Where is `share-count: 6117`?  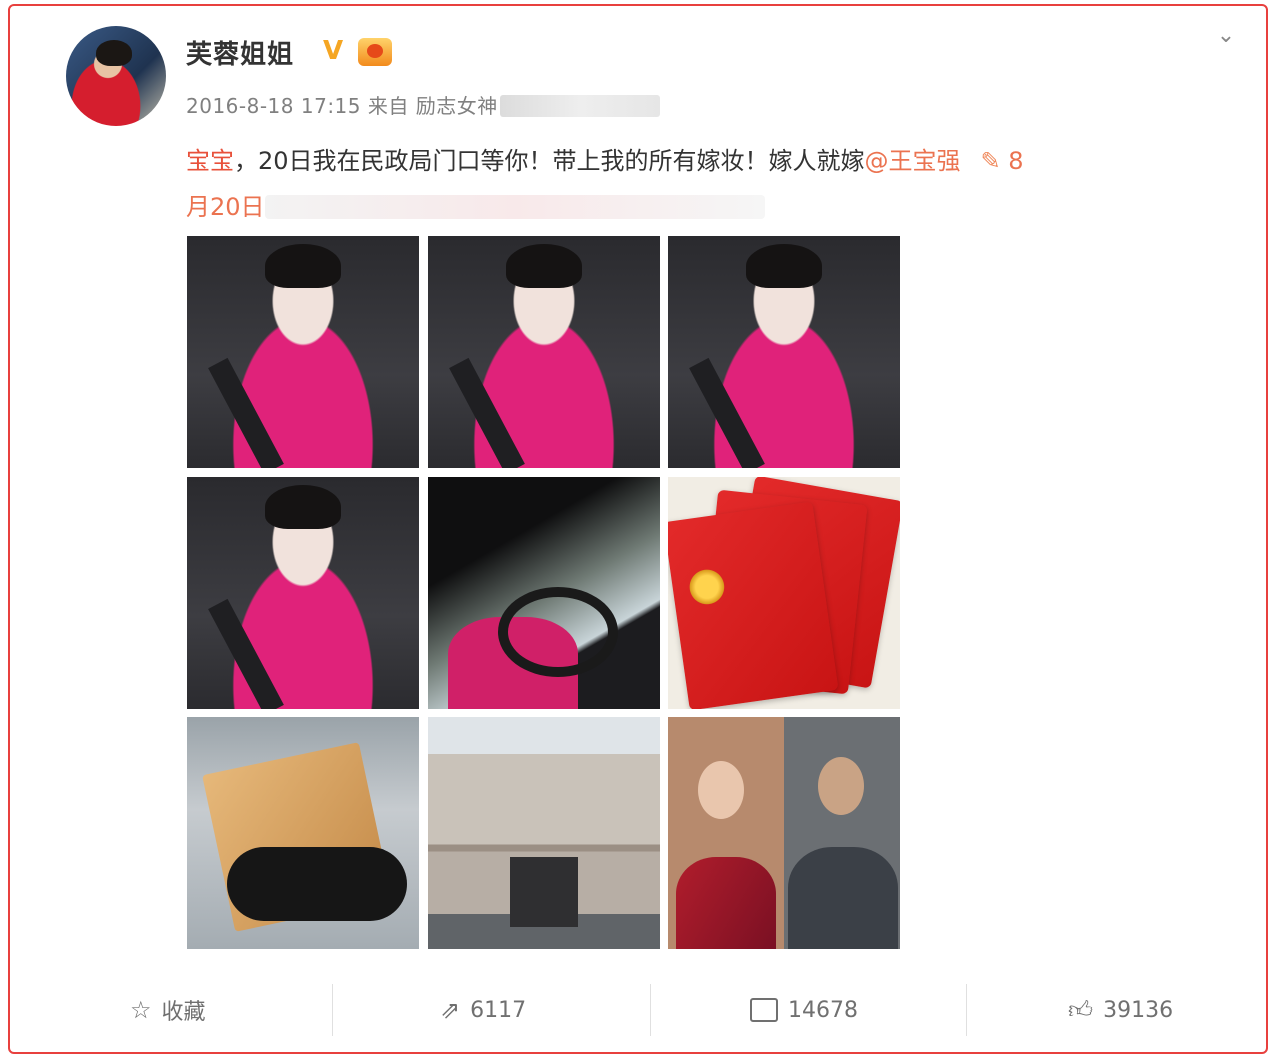
share-count: 6117 is located at coordinates (498, 1010).